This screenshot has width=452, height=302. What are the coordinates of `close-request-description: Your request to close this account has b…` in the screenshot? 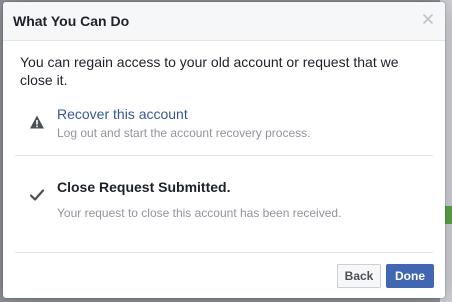 It's located at (199, 213).